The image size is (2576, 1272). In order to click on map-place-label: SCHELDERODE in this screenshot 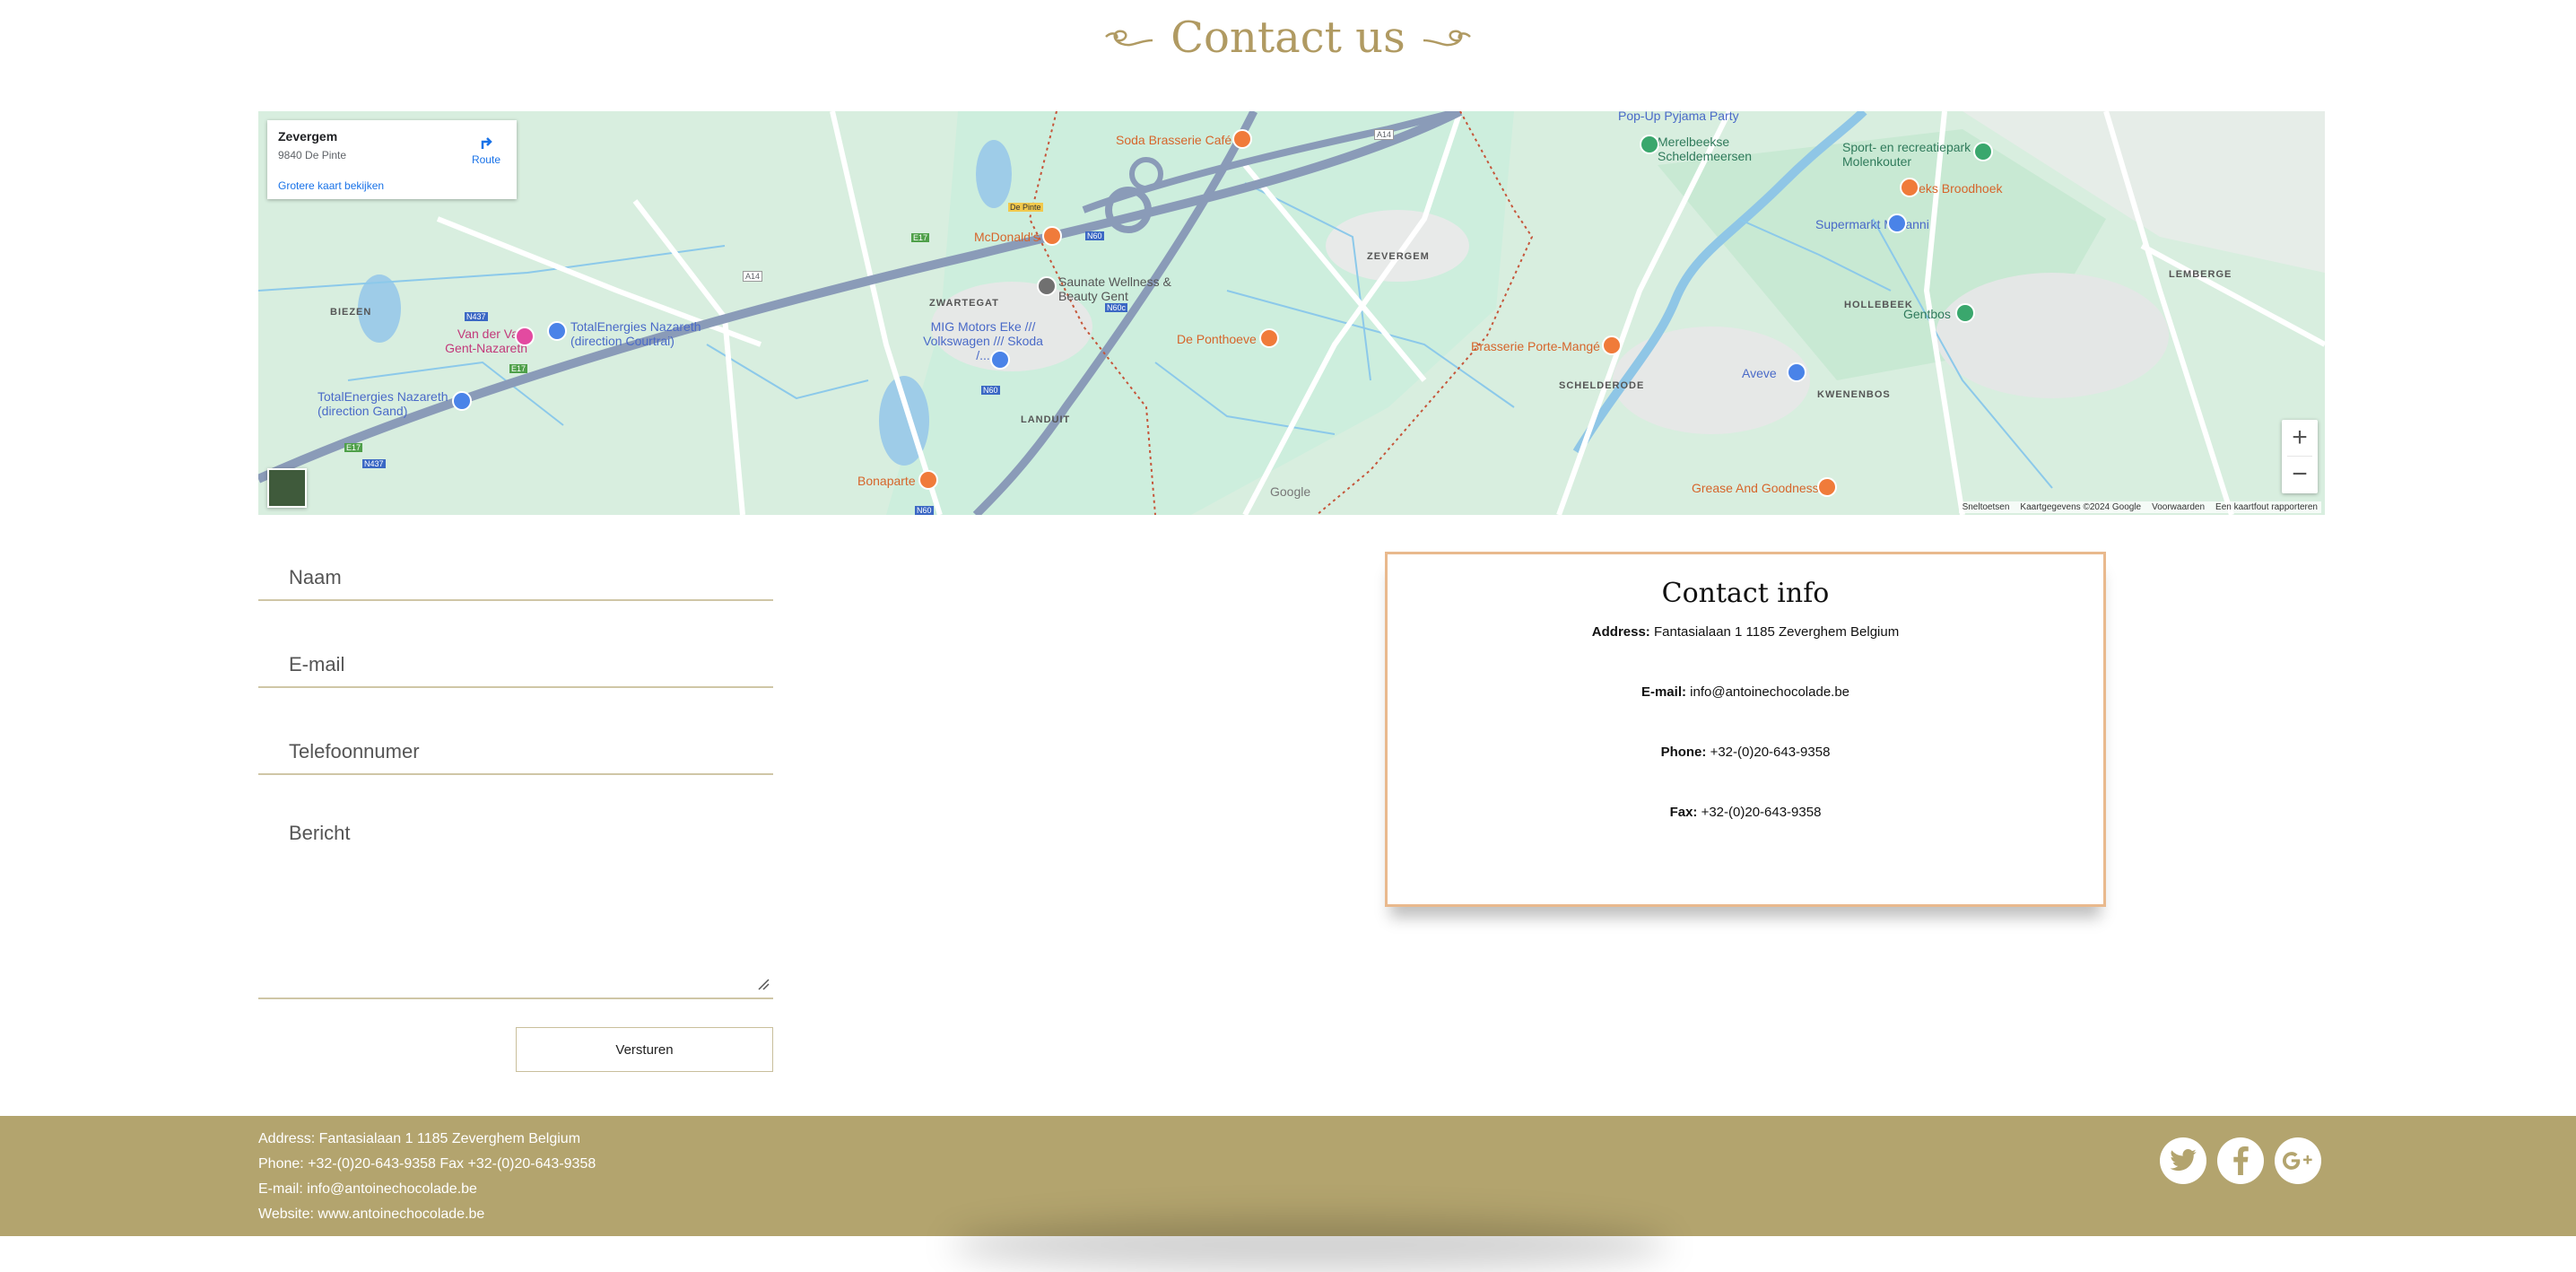, I will do `click(1602, 385)`.